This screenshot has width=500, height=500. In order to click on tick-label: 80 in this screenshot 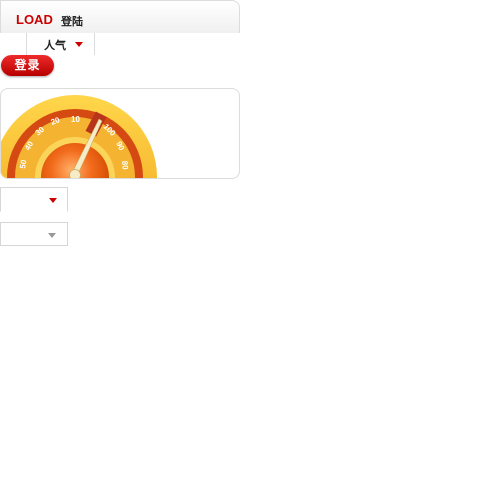, I will do `click(125, 165)`.